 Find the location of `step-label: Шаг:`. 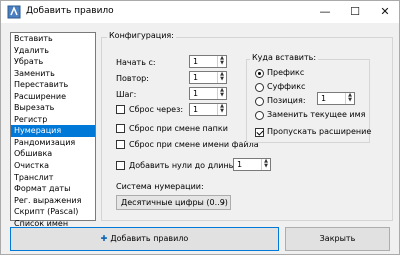

step-label: Шаг: is located at coordinates (126, 94).